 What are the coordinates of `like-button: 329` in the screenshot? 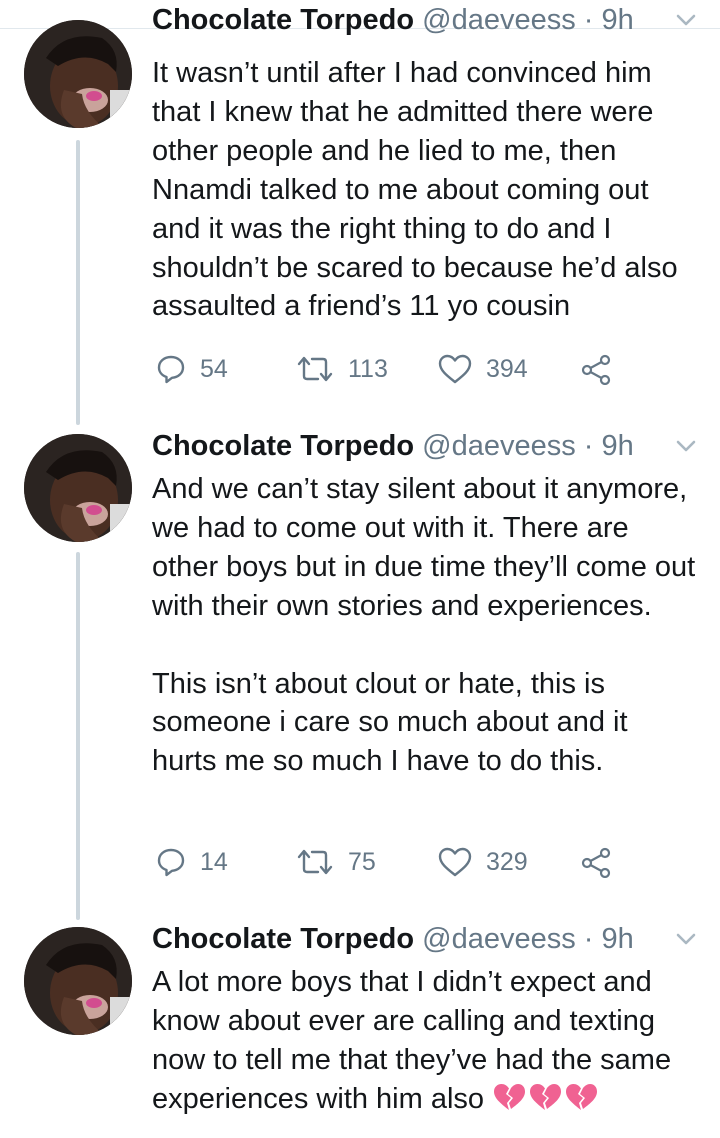 It's located at (483, 862).